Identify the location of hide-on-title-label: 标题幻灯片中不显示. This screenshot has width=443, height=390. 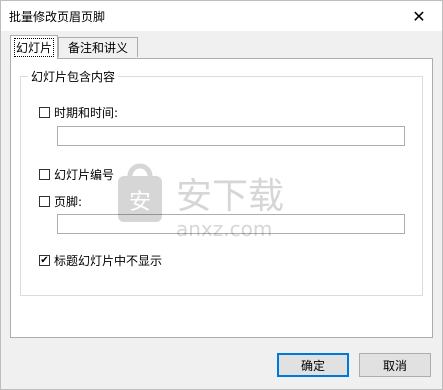
(108, 261).